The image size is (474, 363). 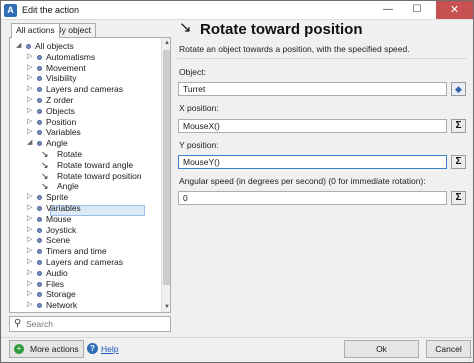 I want to click on tree-item-label: Sprite, so click(x=57, y=197).